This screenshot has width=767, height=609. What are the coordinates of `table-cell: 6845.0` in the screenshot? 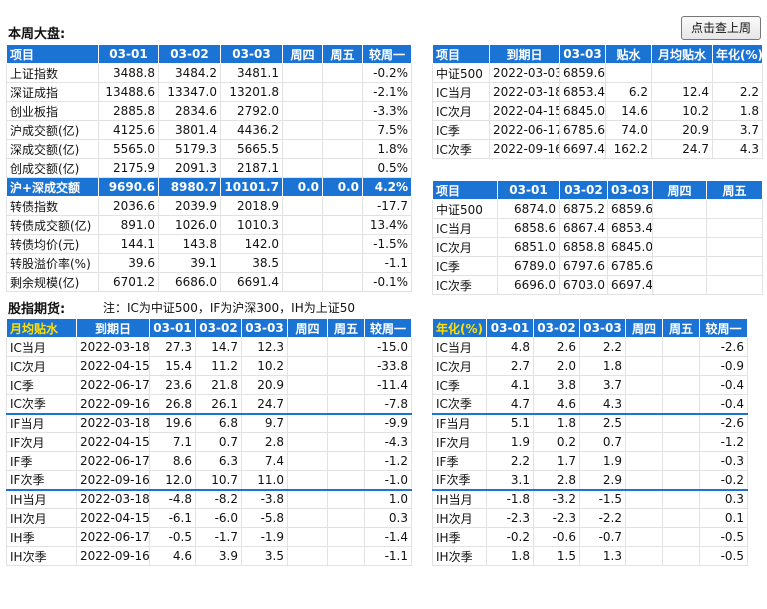 It's located at (582, 111).